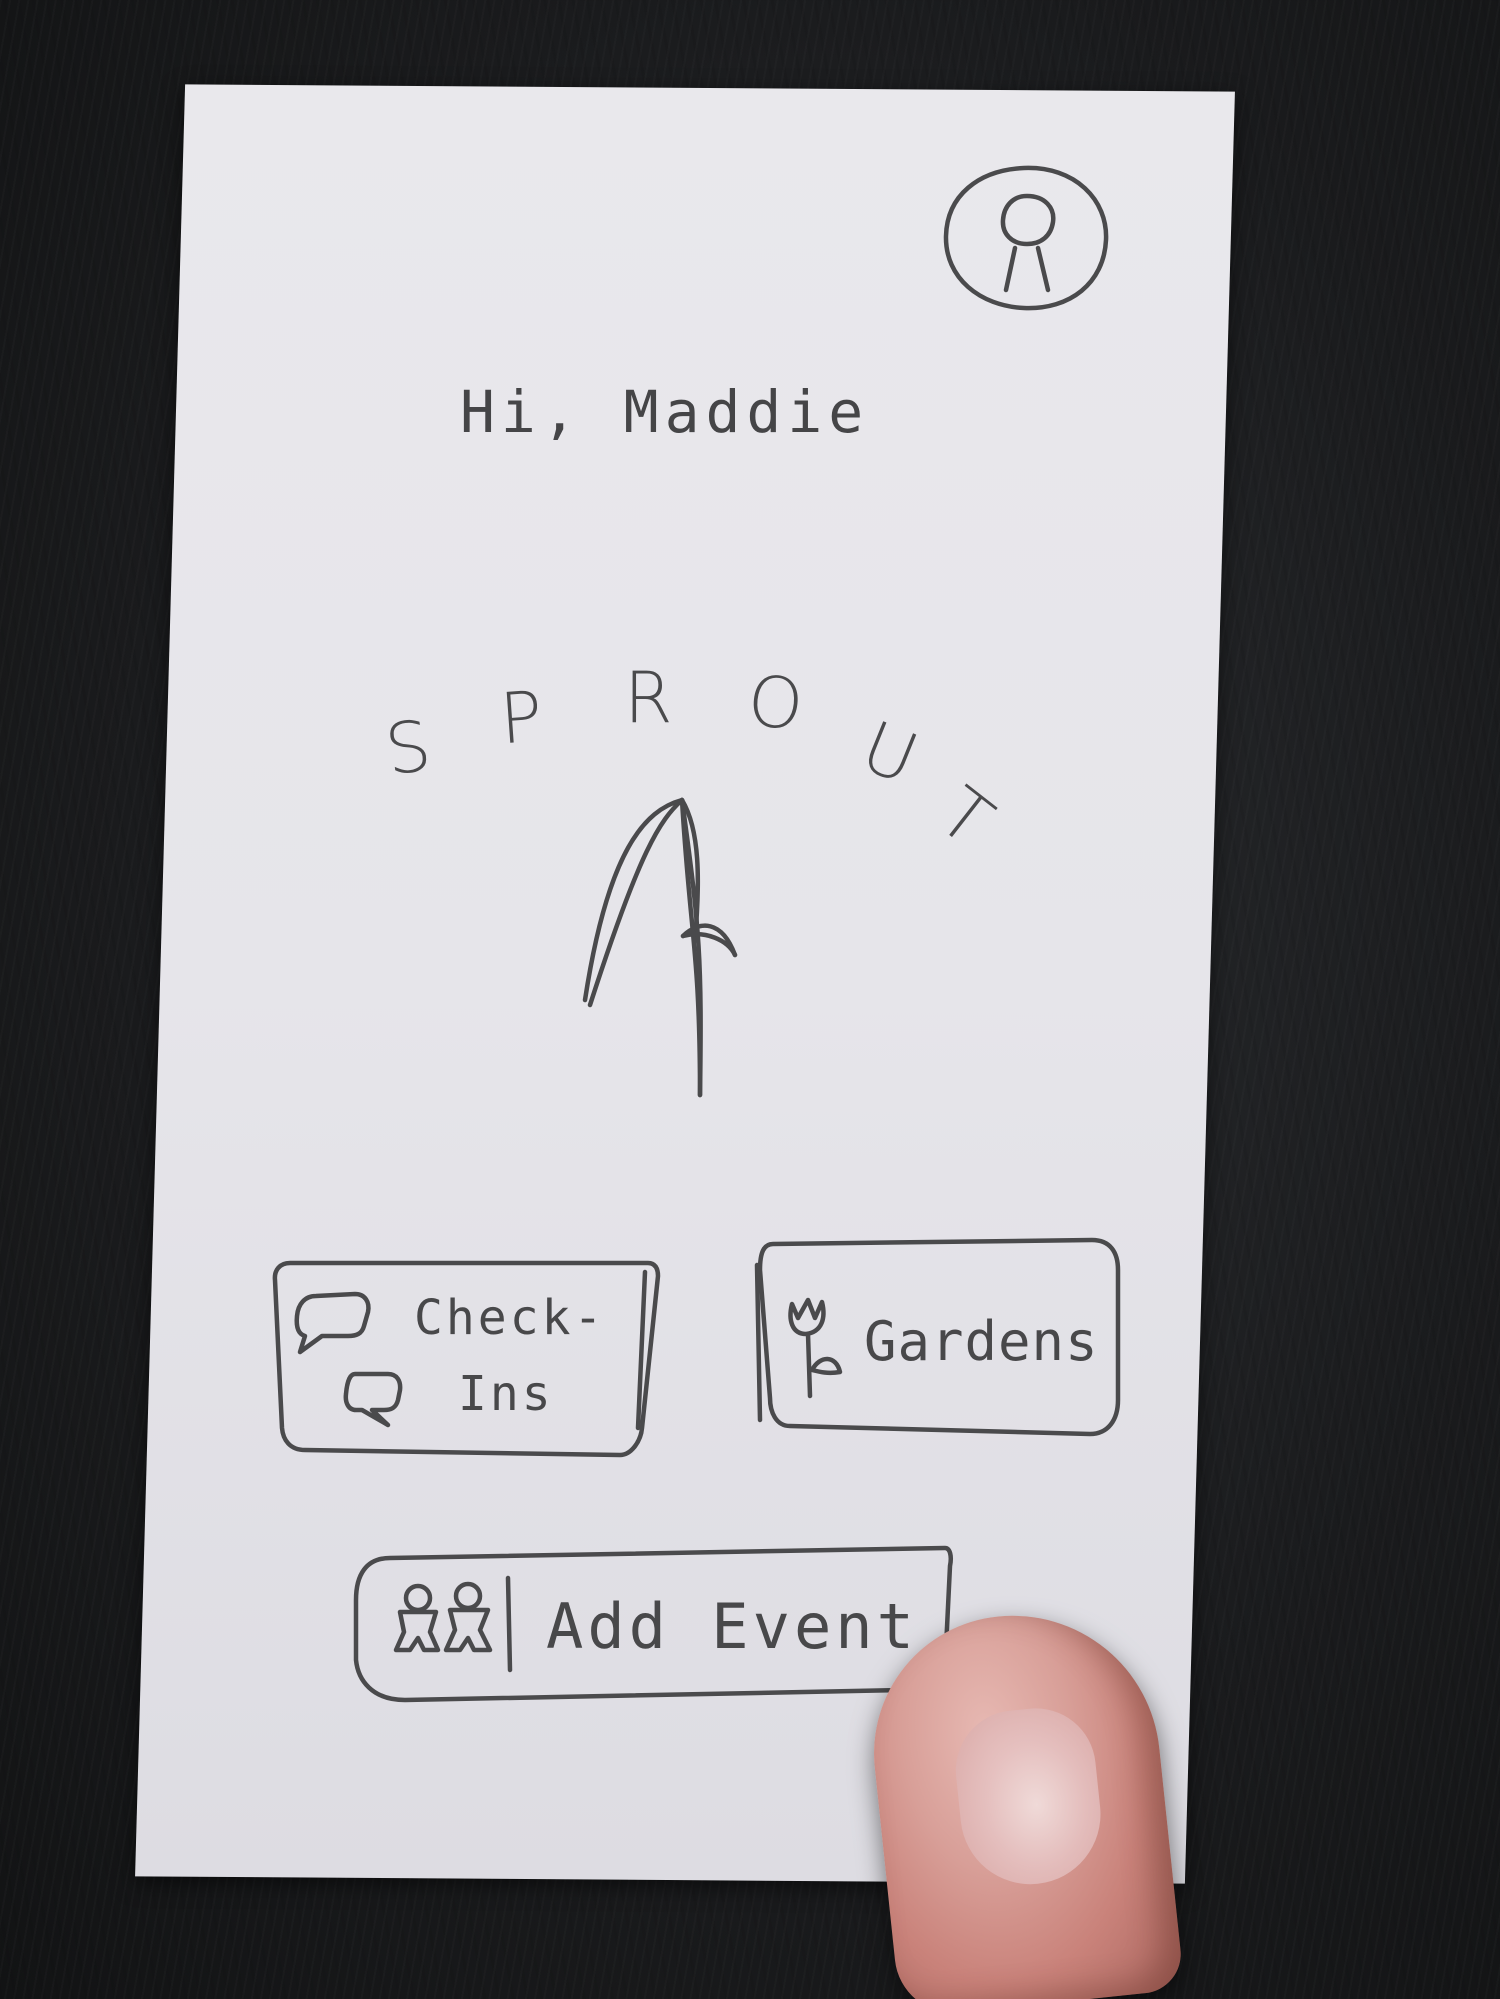 The image size is (1500, 1999). What do you see at coordinates (648, 698) in the screenshot?
I see `title-letter-r: R` at bounding box center [648, 698].